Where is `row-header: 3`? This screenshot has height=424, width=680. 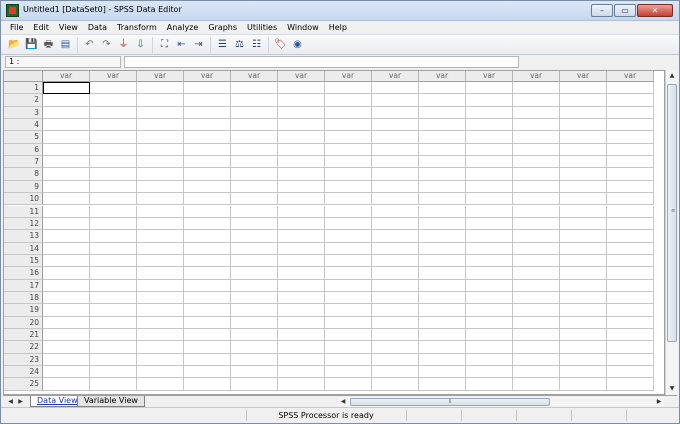
row-header: 3 is located at coordinates (23, 113).